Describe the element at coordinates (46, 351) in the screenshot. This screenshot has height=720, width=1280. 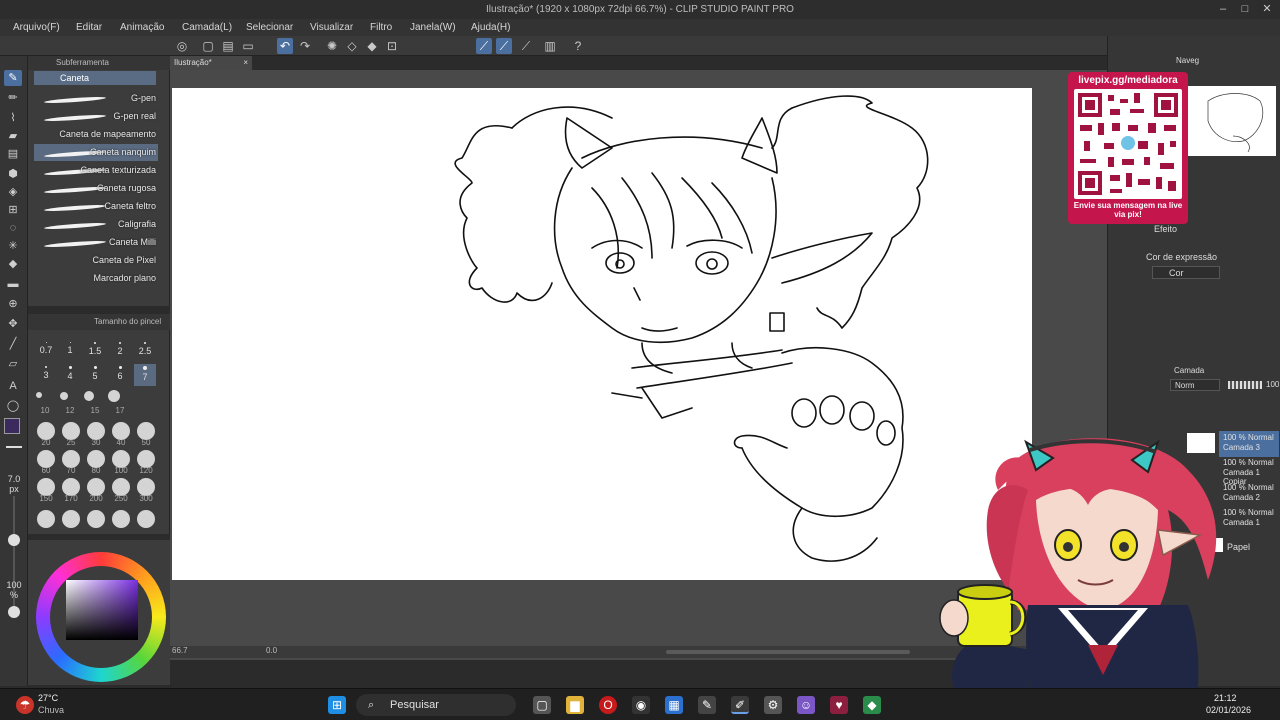
I see `size-0-7: 0.7` at that location.